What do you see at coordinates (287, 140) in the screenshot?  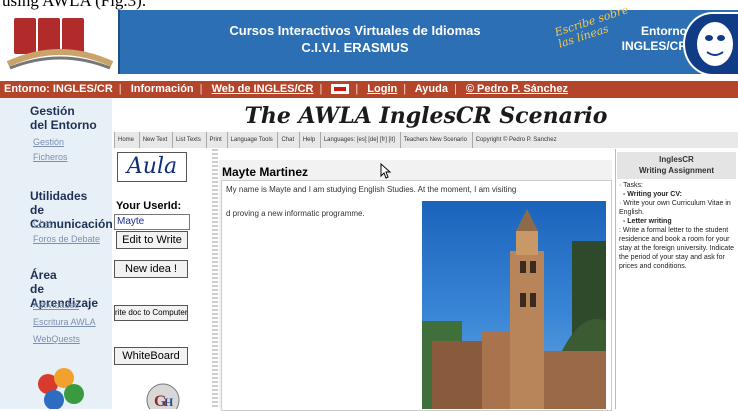 I see `toolbar-chat: Chat` at bounding box center [287, 140].